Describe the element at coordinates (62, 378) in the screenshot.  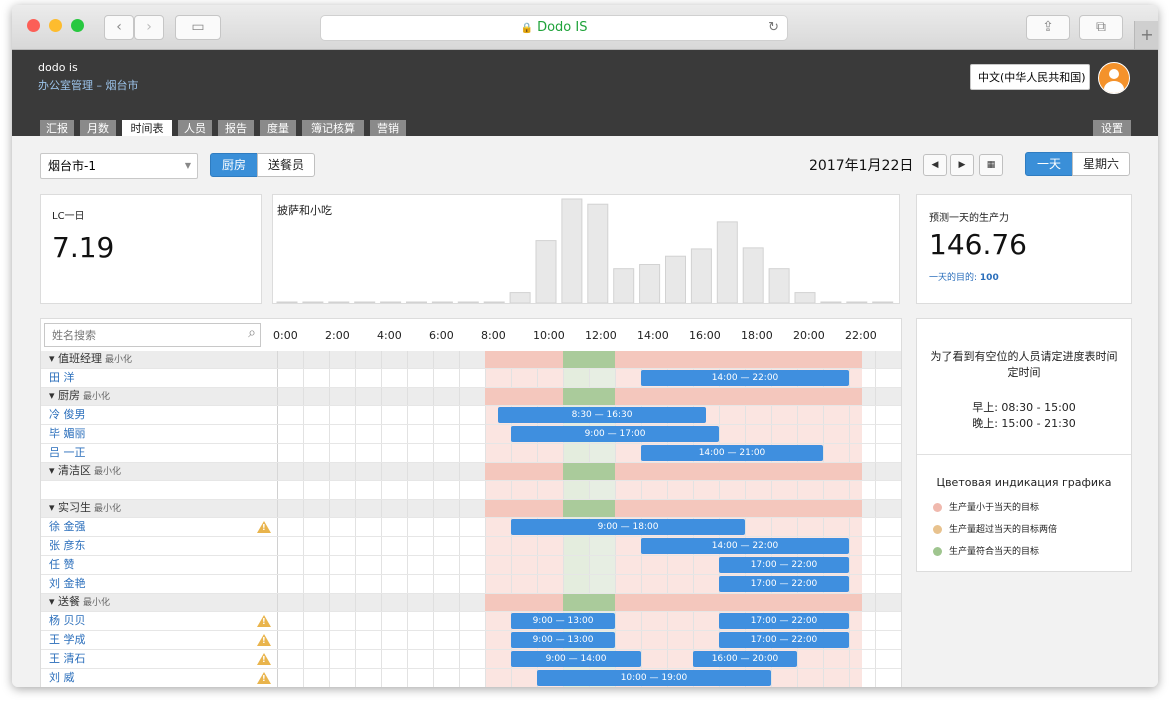
I see `person-name: 田 洋` at that location.